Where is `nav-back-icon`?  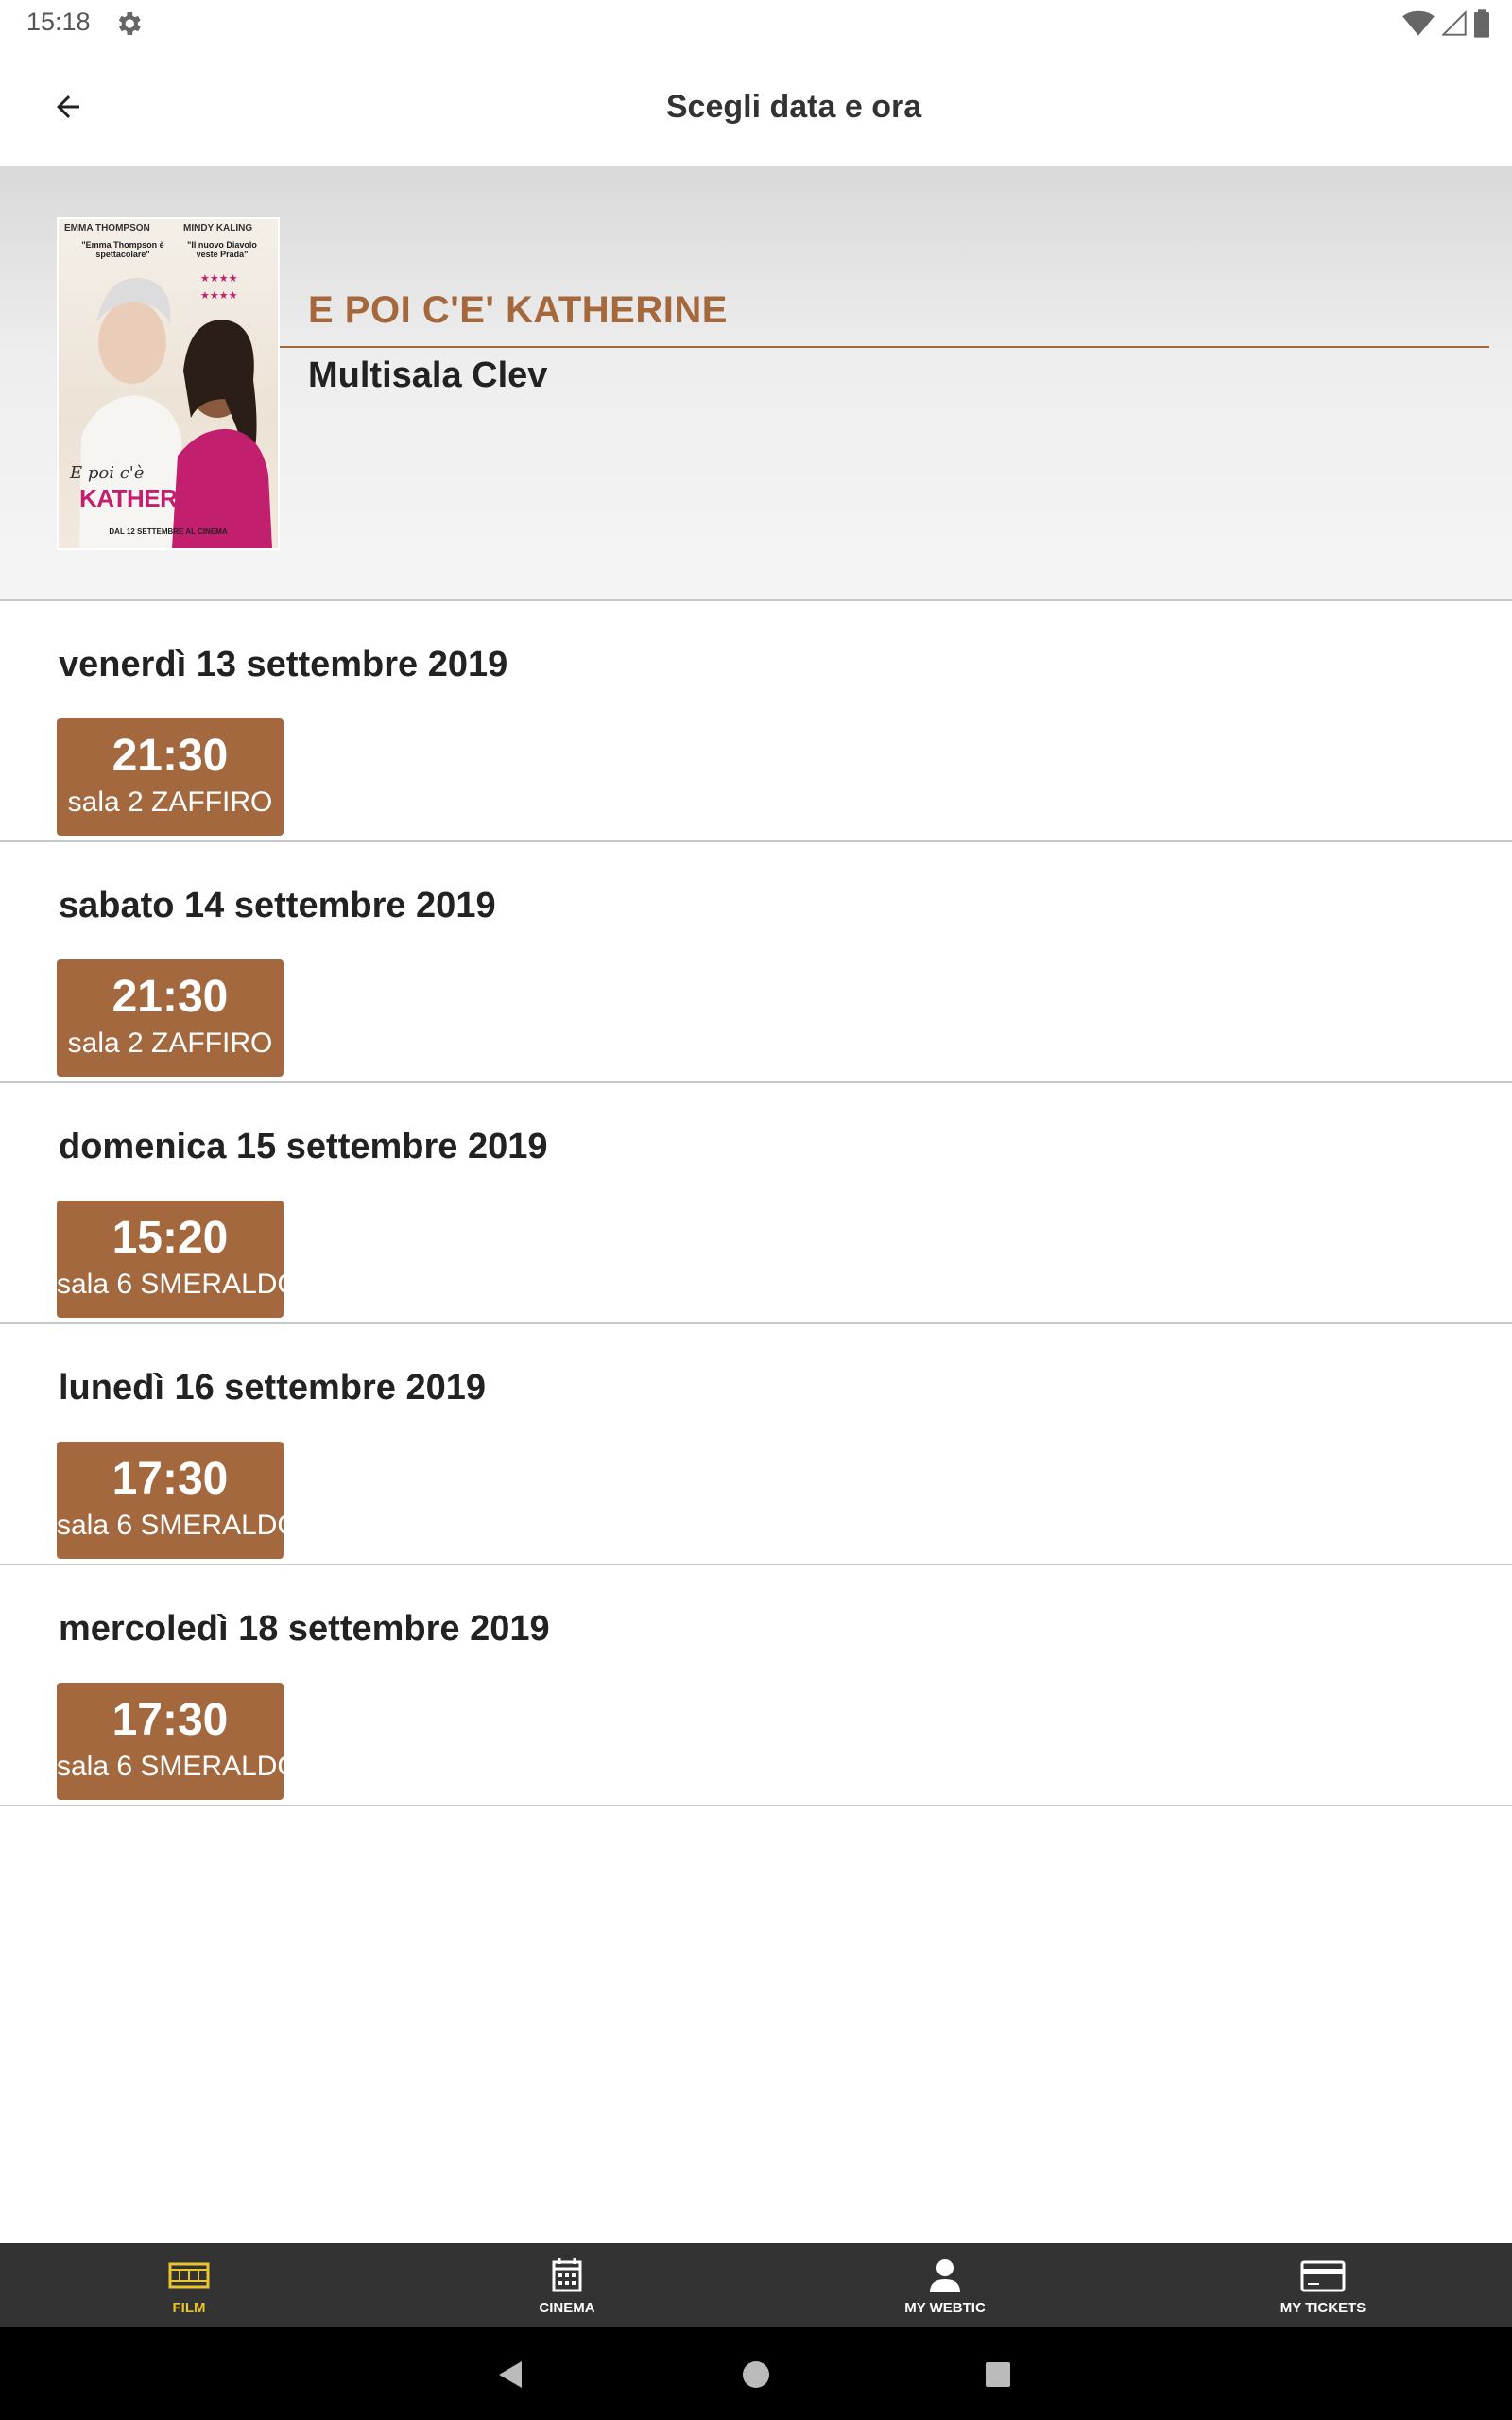 nav-back-icon is located at coordinates (512, 2374).